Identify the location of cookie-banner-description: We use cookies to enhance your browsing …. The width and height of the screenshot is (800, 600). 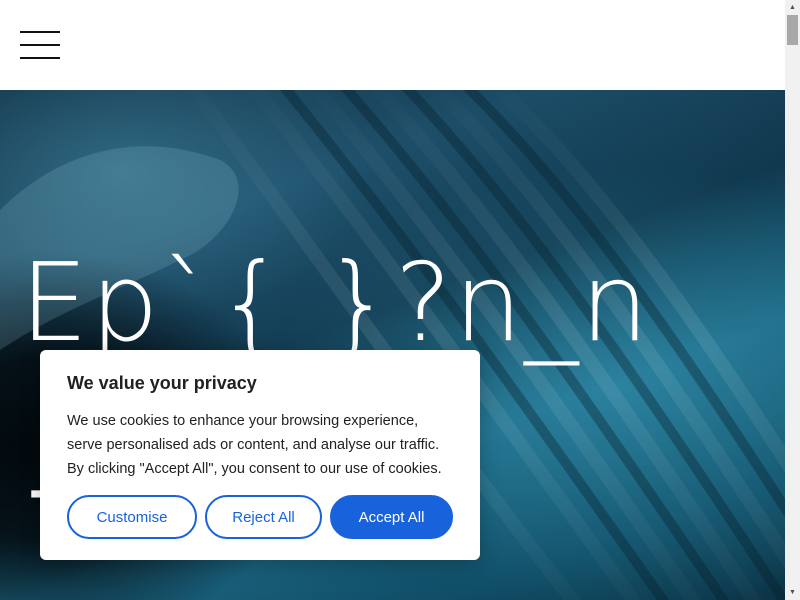
(264, 445).